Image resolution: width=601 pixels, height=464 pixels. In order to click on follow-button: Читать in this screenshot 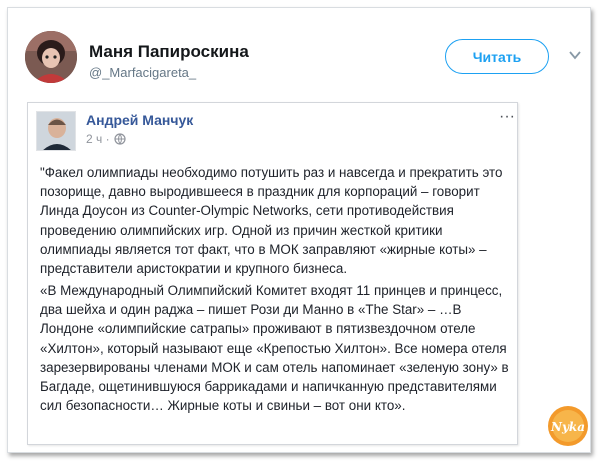, I will do `click(497, 56)`.